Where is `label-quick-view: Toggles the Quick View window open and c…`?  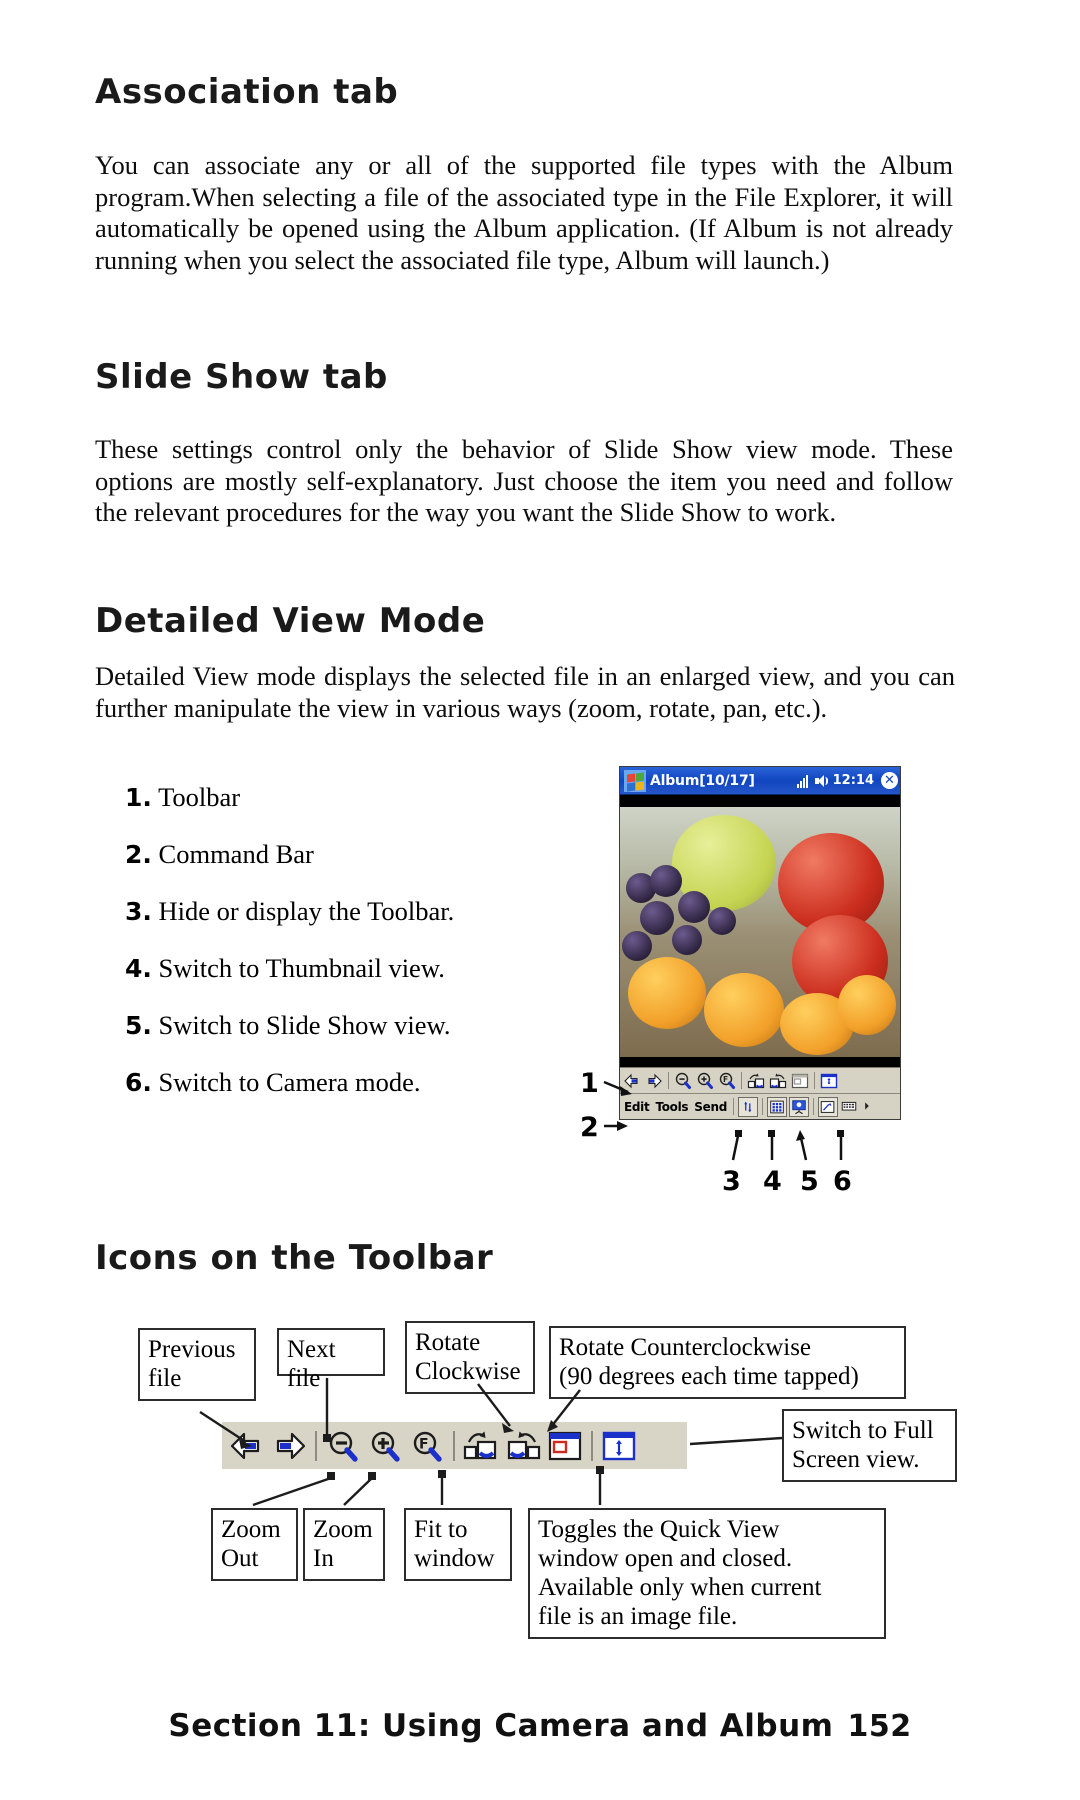
label-quick-view: Toggles the Quick View window open and c… is located at coordinates (707, 1573).